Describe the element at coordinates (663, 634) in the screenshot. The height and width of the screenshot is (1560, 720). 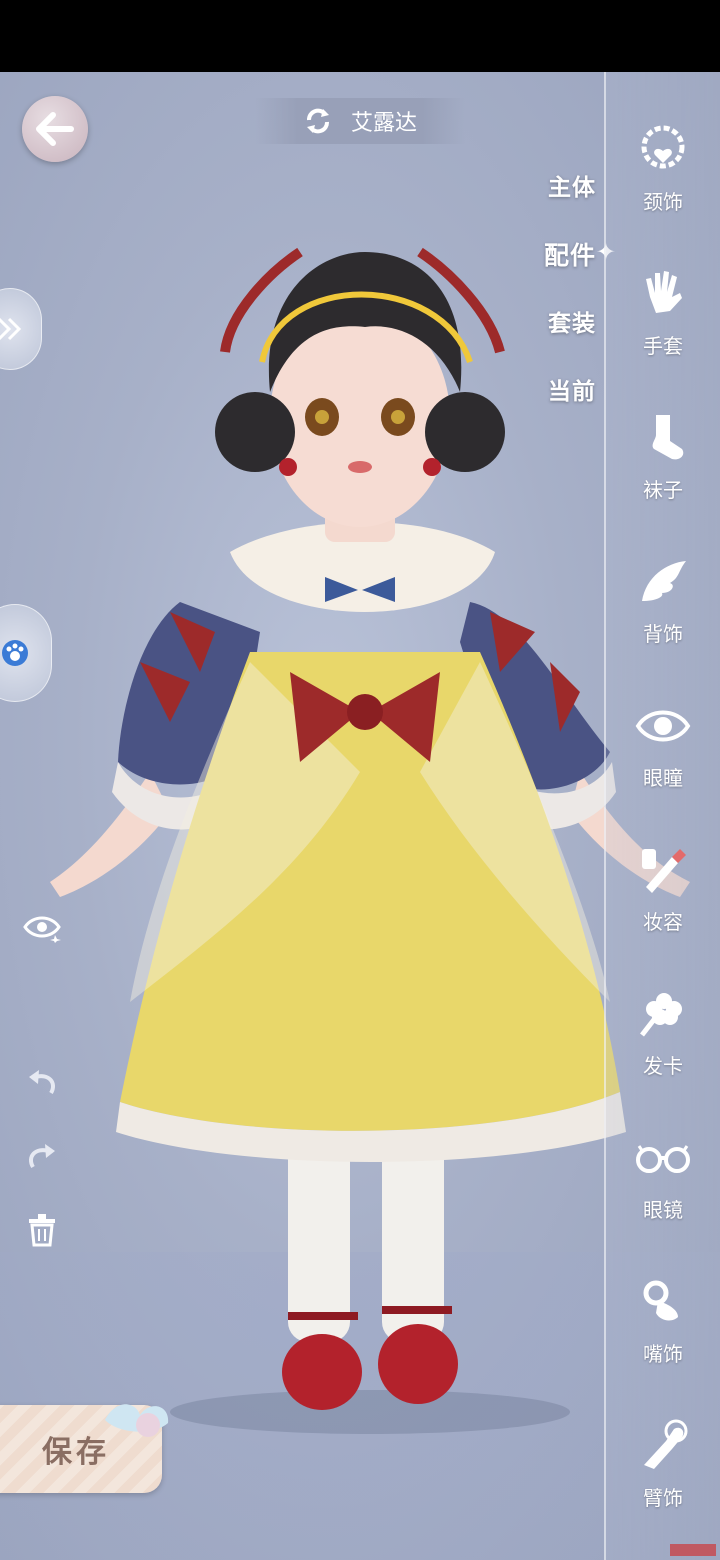
I see `rail-label: 背饰` at that location.